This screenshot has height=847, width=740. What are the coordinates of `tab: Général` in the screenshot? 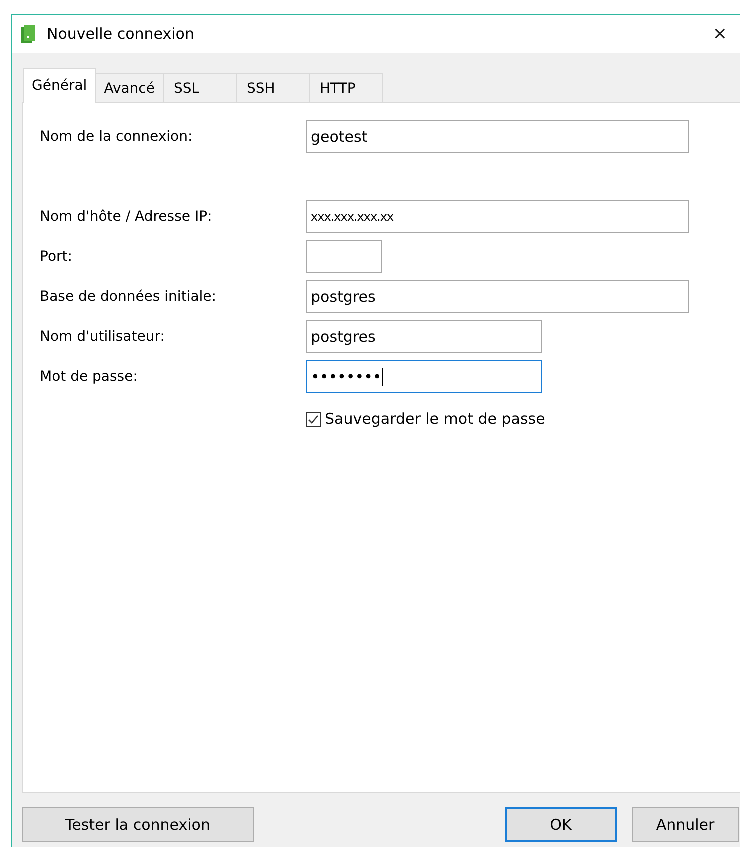 It's located at (59, 85).